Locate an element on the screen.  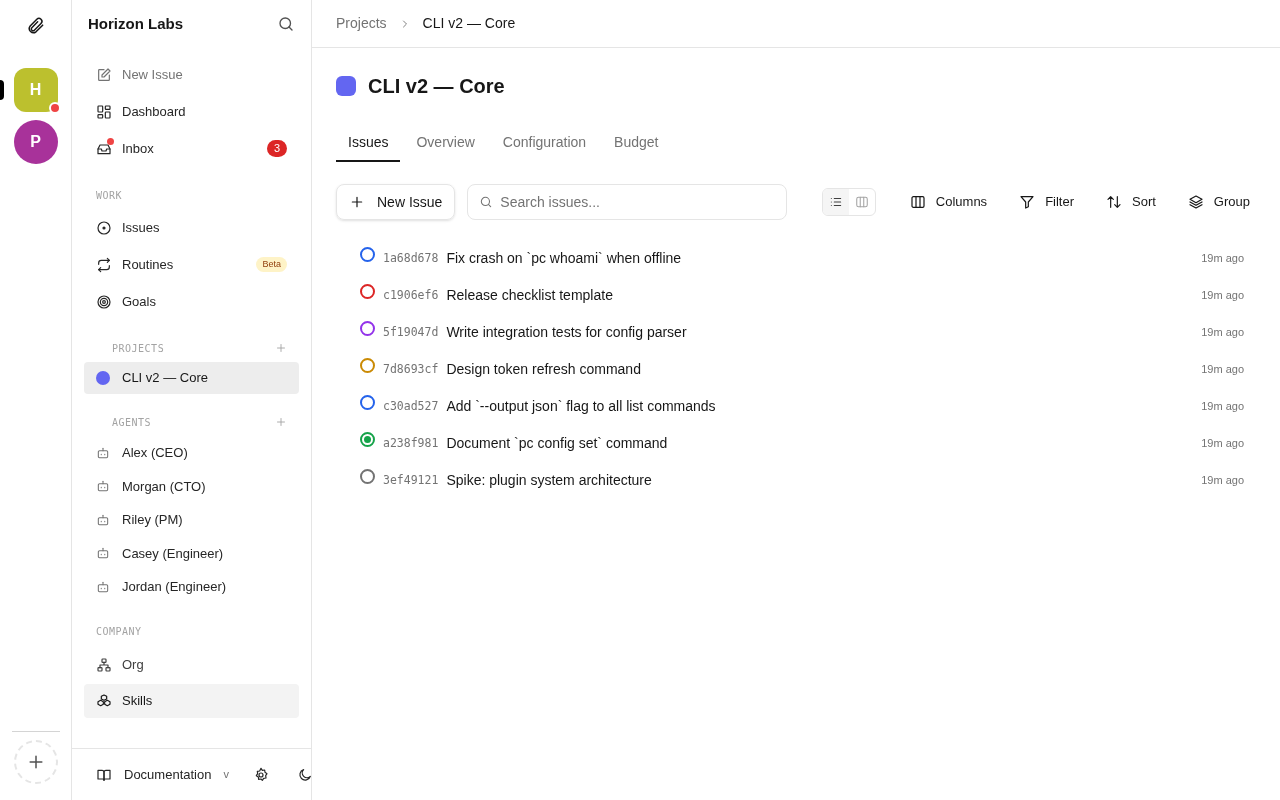
section-heading: COMPANY is located at coordinates (119, 632).